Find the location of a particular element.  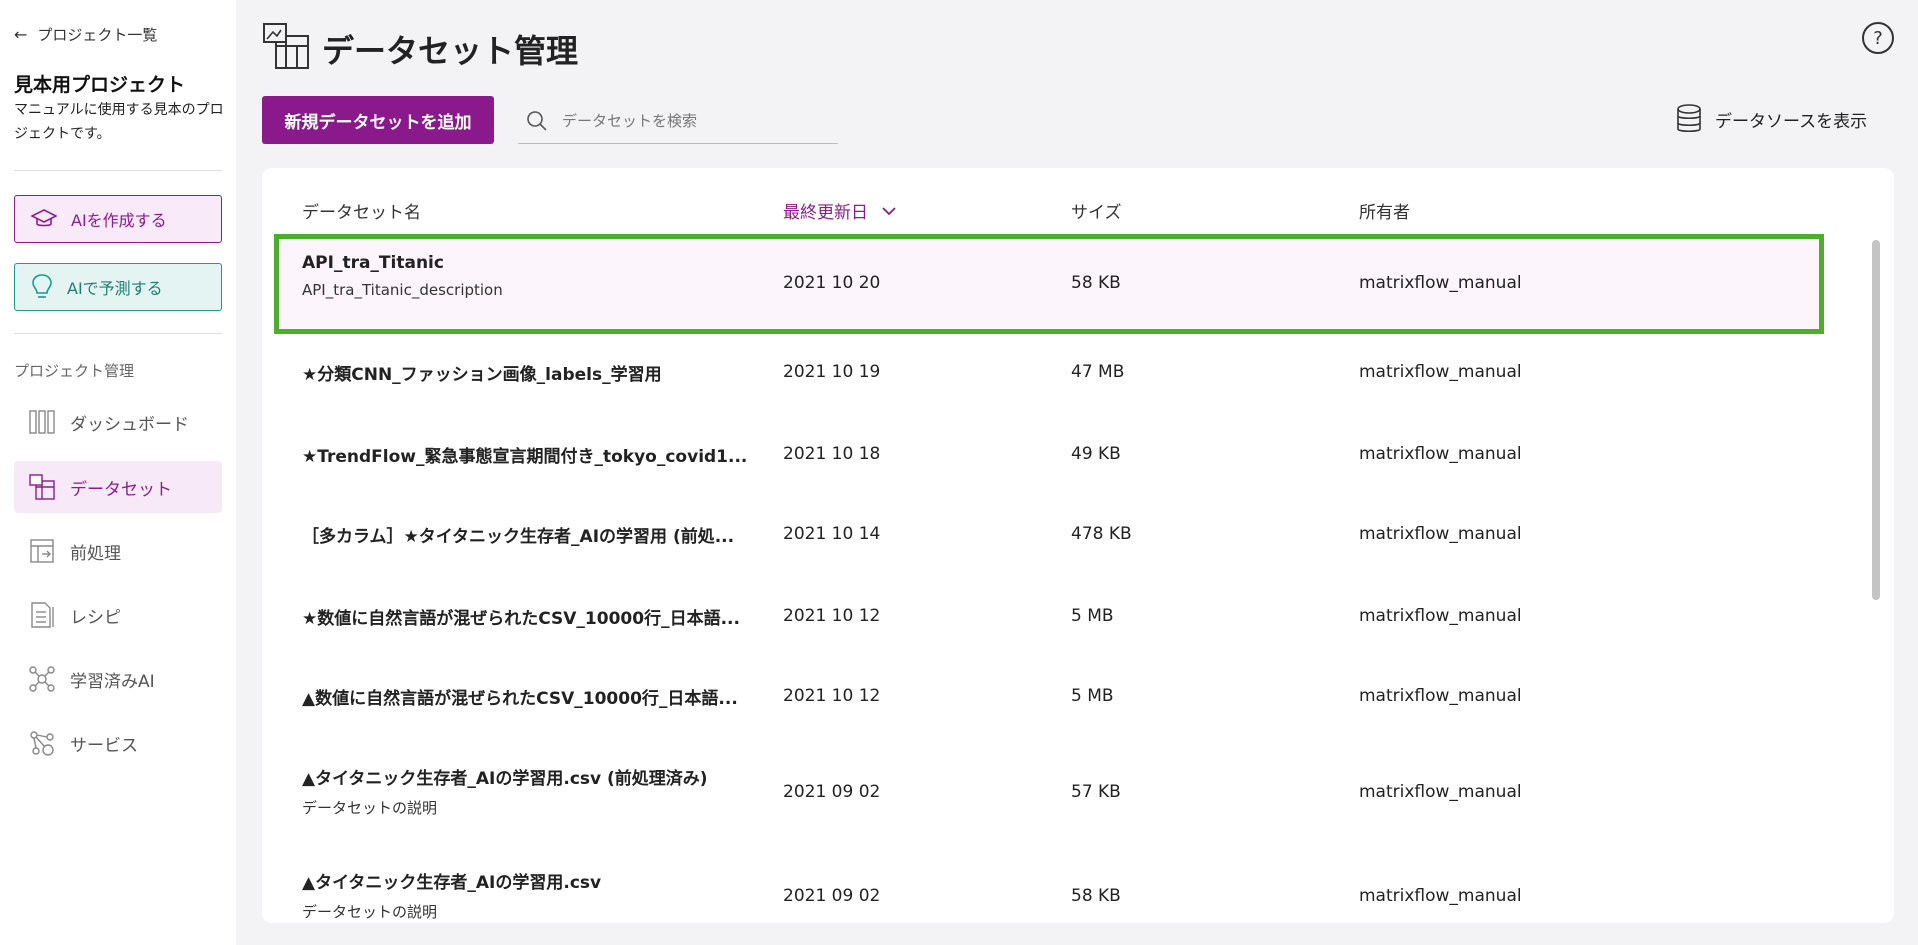

project-name: 見本用プロジェクト is located at coordinates (100, 85).